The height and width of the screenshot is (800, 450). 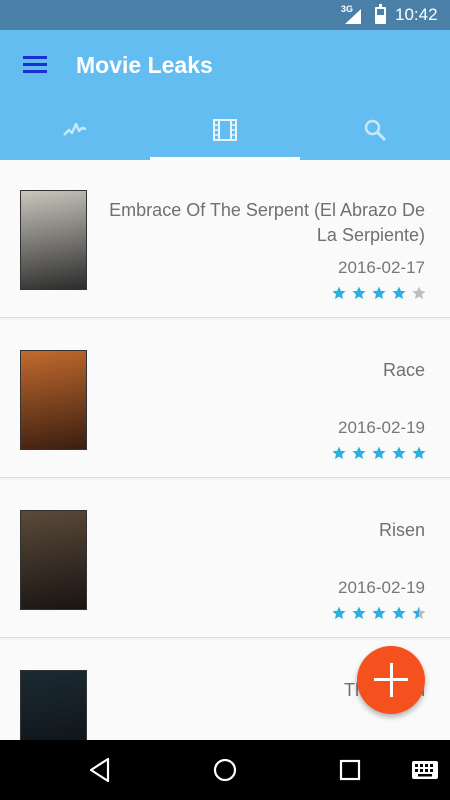 I want to click on tab-search, so click(x=375, y=132).